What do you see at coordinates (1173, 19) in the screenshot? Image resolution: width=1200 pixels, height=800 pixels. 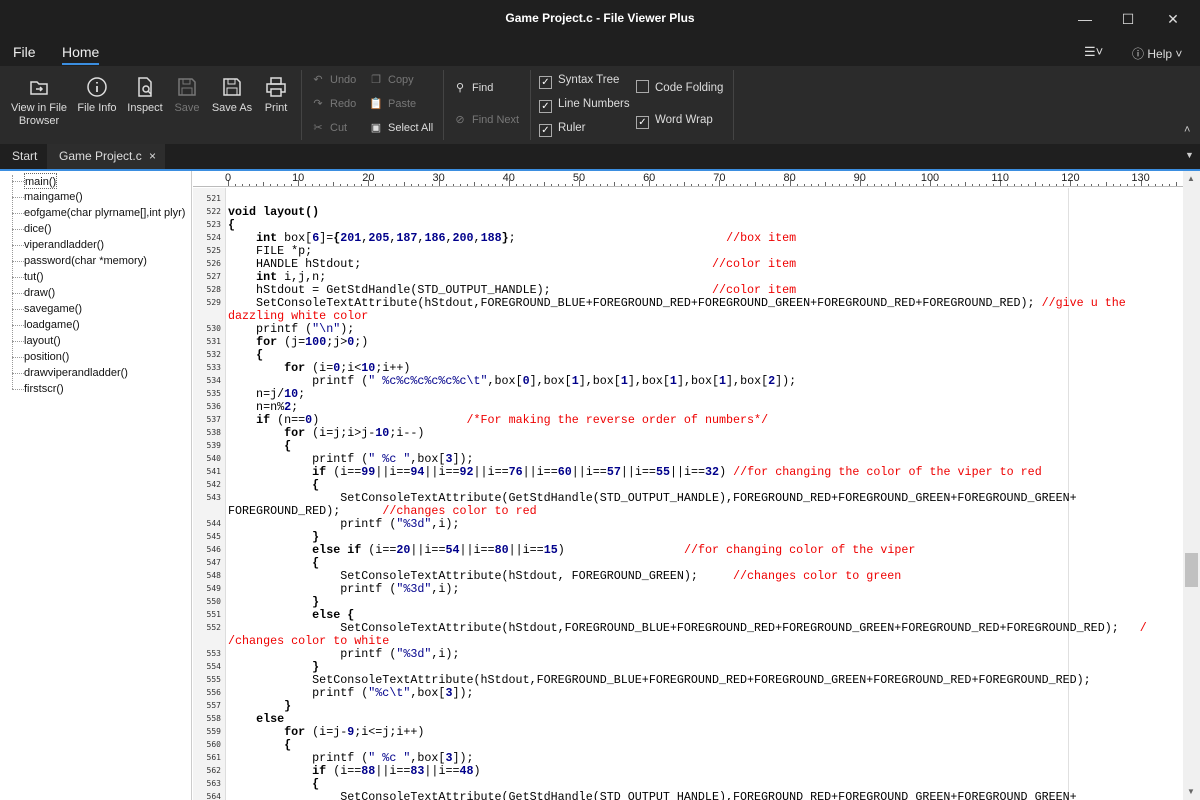 I see `close-window-button: ✕` at bounding box center [1173, 19].